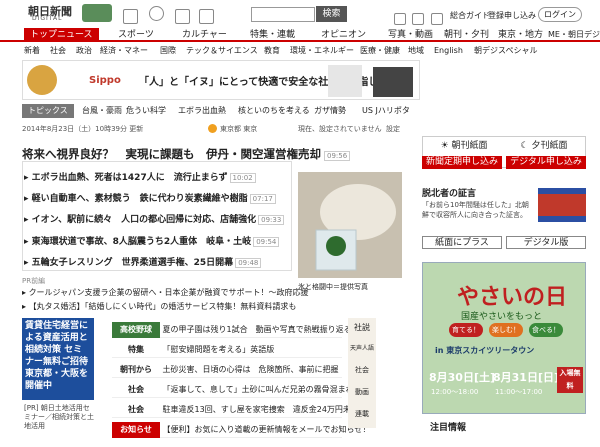 The image size is (600, 447). What do you see at coordinates (448, 428) in the screenshot?
I see `notice-heading: 注目情報` at bounding box center [448, 428].